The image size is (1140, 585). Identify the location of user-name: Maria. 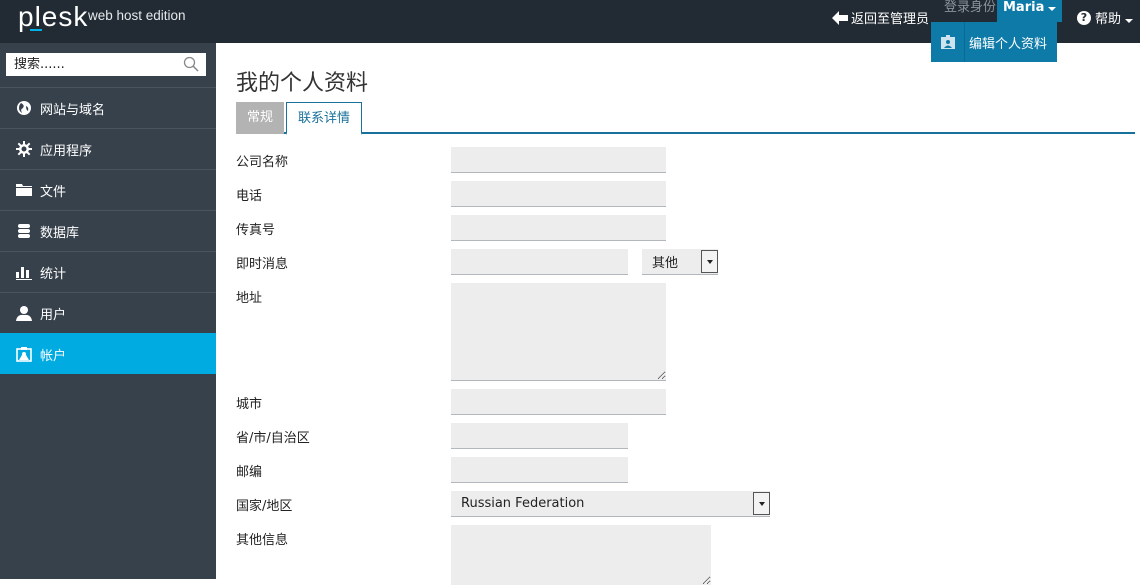
(1024, 7).